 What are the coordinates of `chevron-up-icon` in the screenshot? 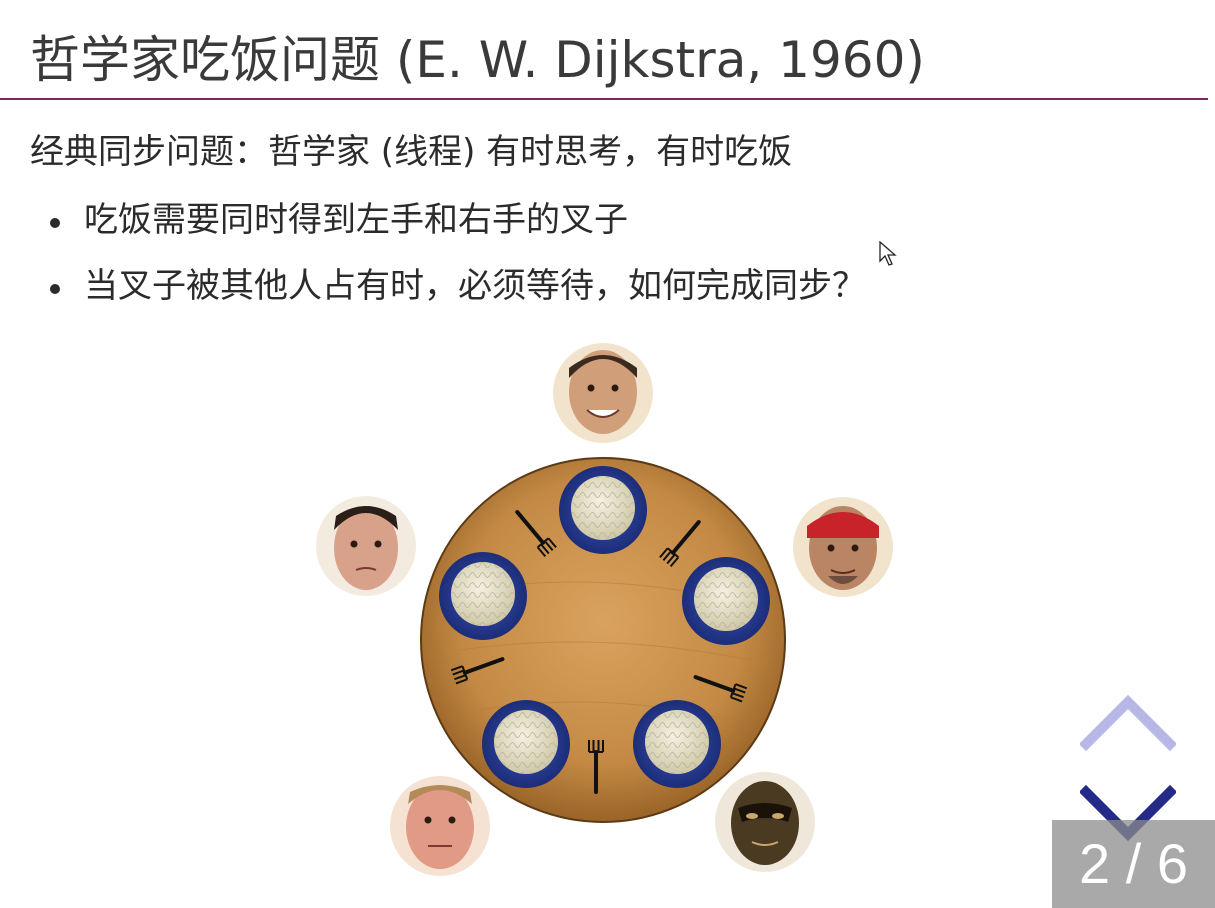 It's located at (1128, 723).